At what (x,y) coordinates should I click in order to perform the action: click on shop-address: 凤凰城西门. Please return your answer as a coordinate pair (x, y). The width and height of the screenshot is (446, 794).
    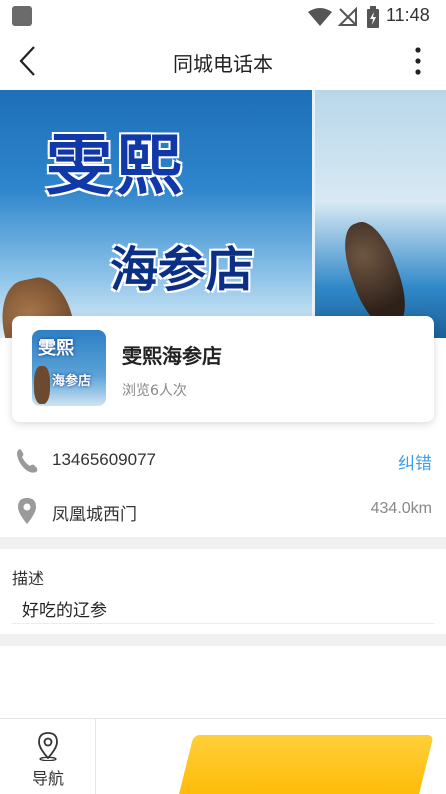
    Looking at the image, I should click on (94, 515).